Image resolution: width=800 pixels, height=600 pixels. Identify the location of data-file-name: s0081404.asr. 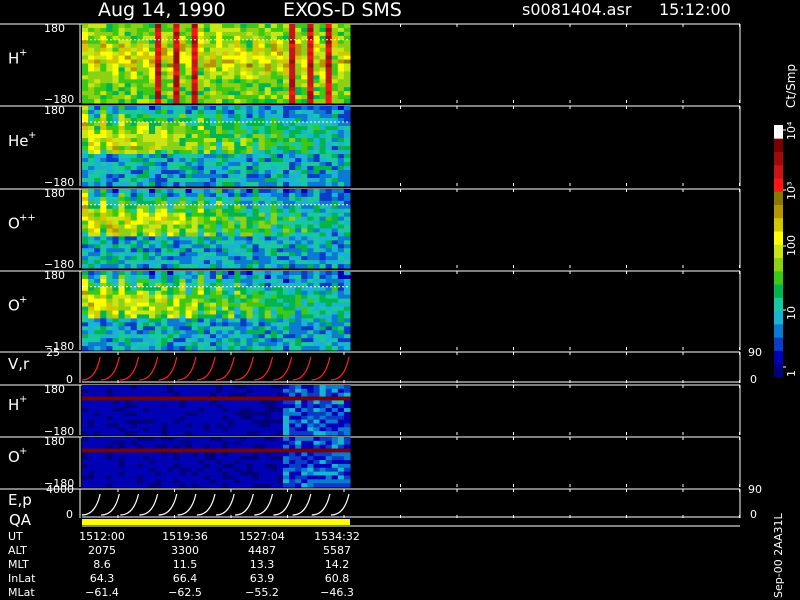
(577, 9).